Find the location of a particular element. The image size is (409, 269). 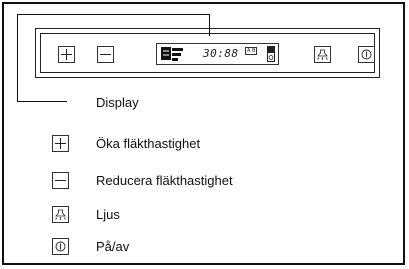

legend-plus-icon-box is located at coordinates (60, 143).